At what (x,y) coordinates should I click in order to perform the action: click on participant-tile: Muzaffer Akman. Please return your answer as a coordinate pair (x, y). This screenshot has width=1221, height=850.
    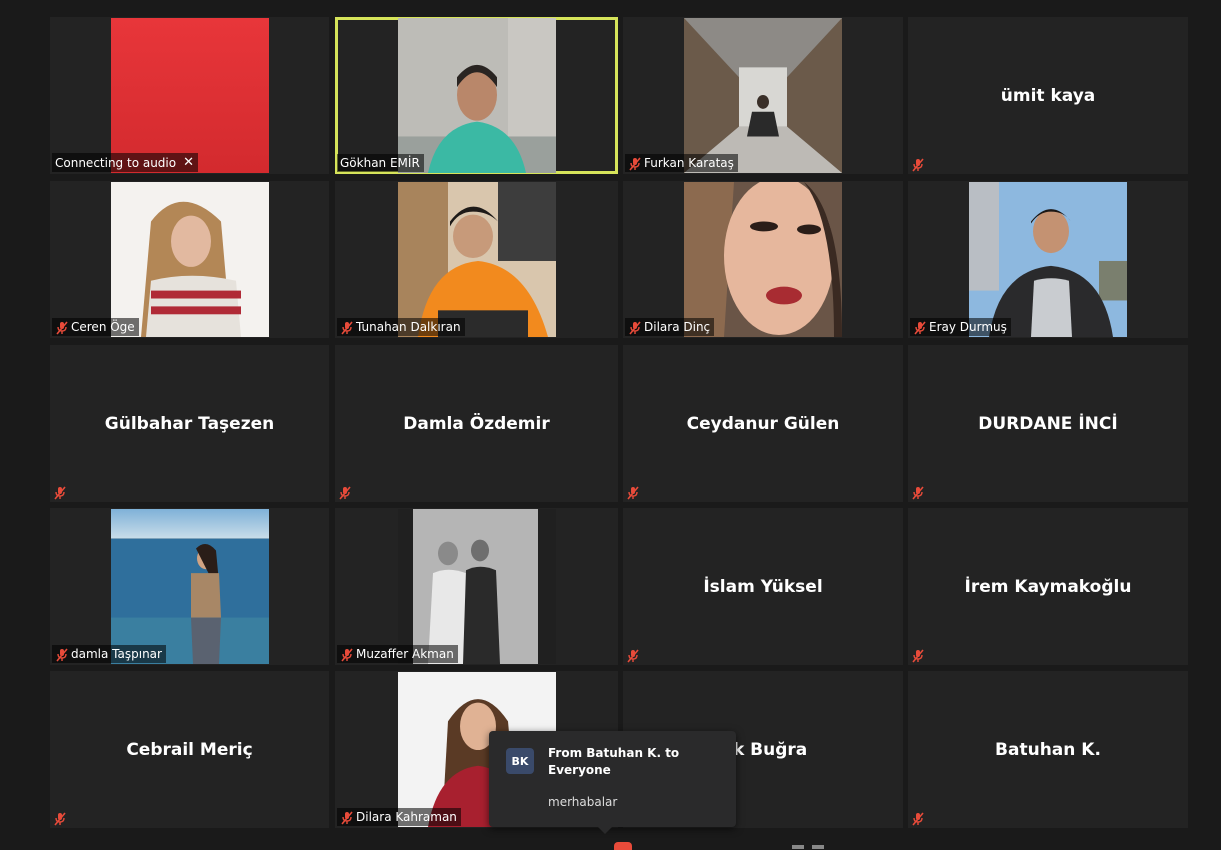
    Looking at the image, I should click on (476, 586).